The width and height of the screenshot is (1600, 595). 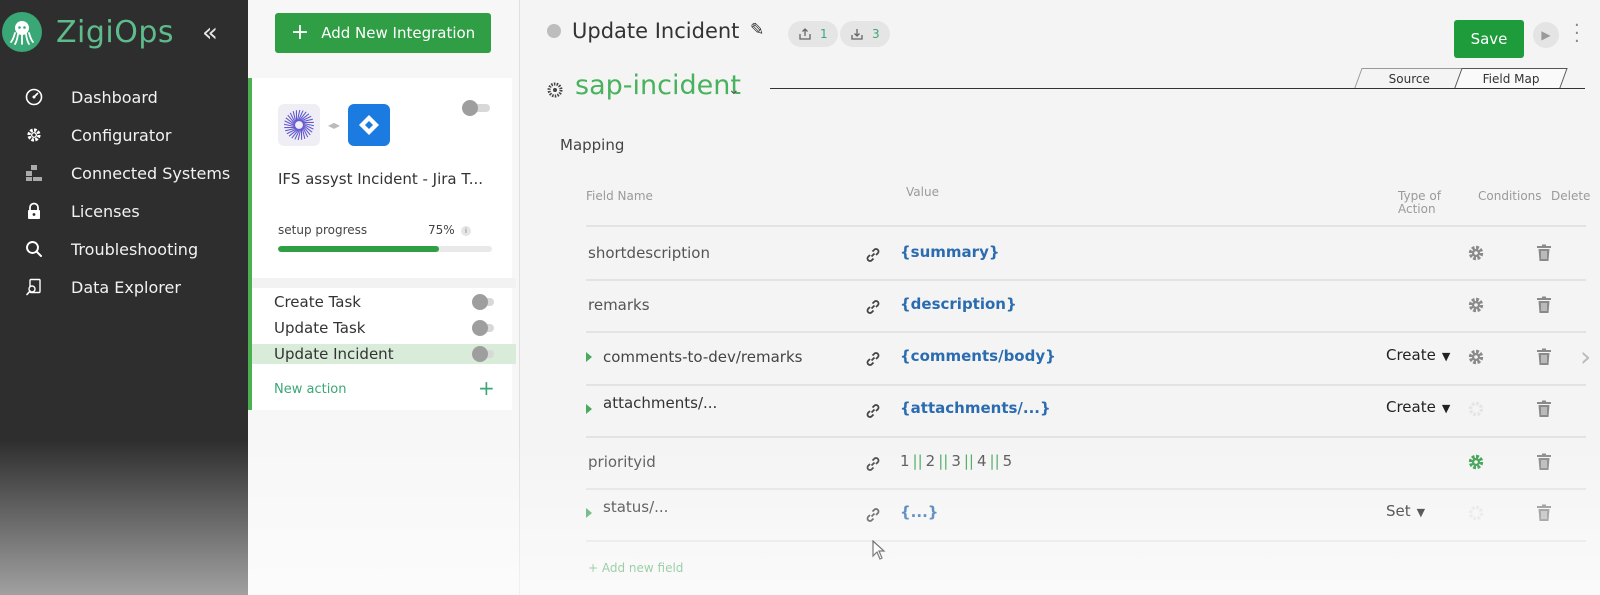 I want to click on sidebar-item-connected-systems: Connected Systems, so click(x=124, y=173).